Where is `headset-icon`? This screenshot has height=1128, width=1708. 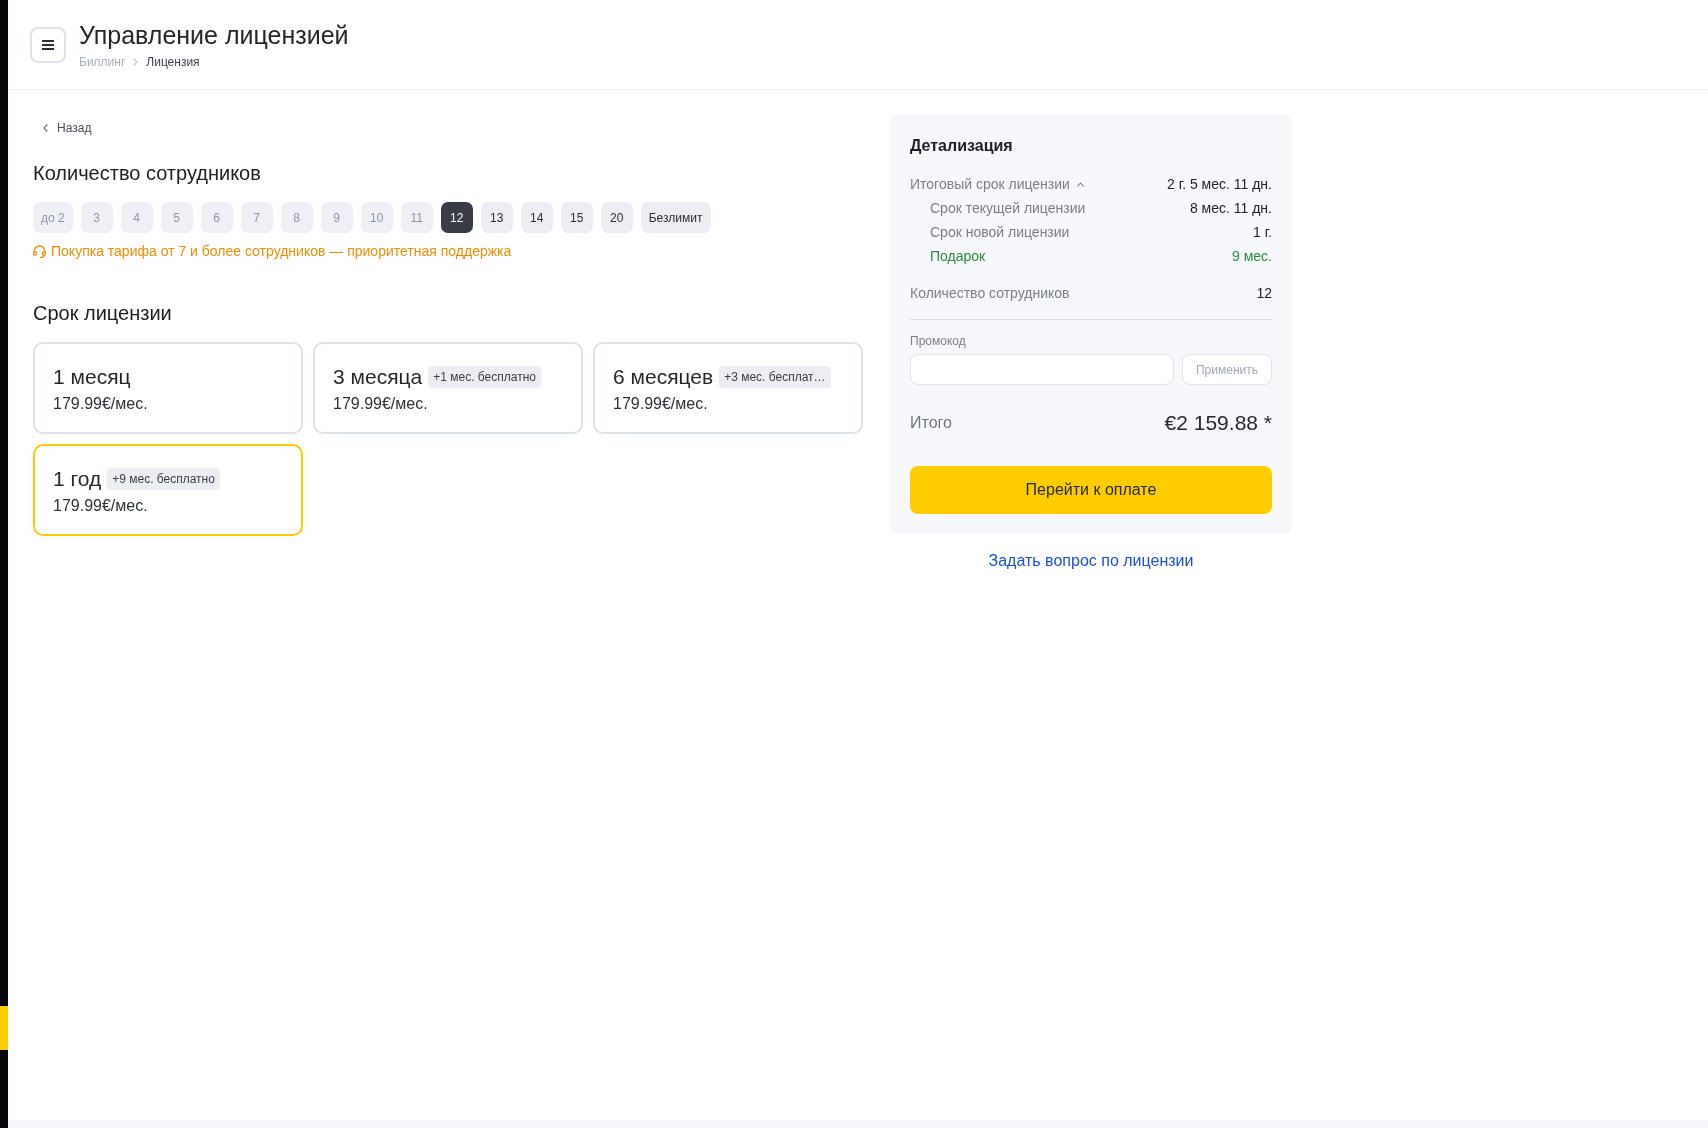
headset-icon is located at coordinates (39, 251).